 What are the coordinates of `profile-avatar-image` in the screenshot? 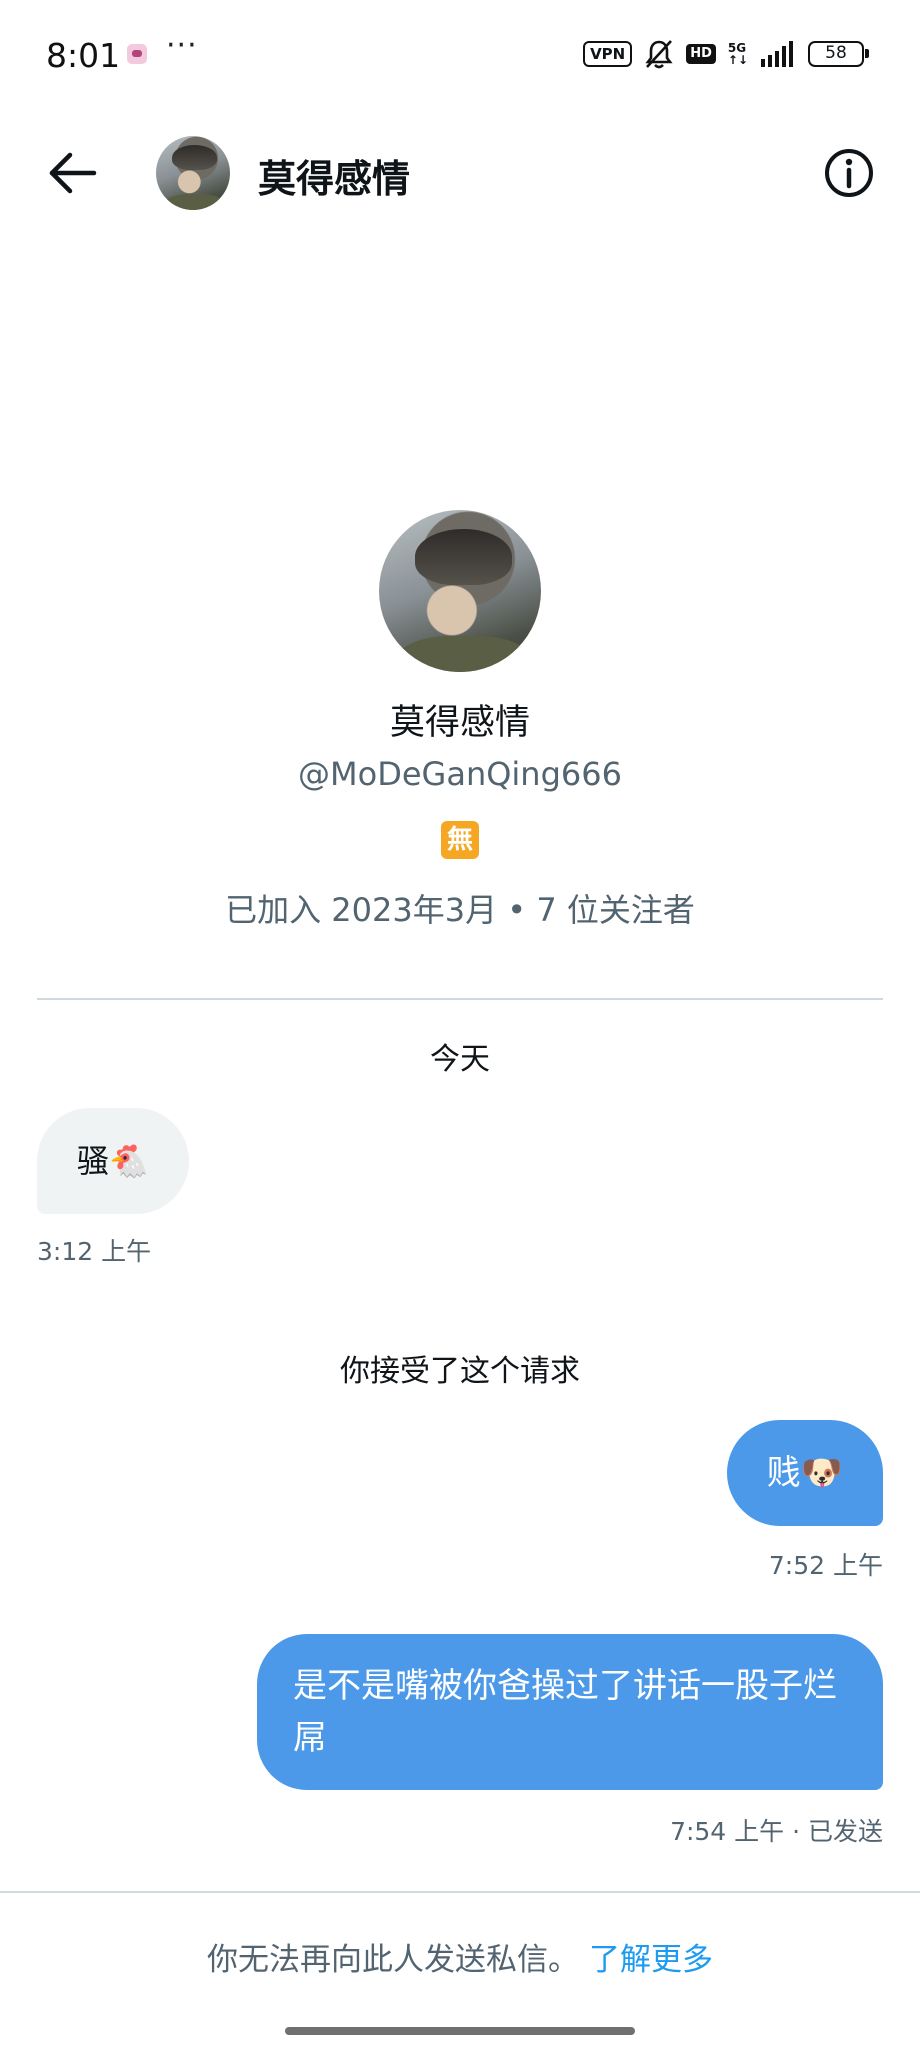 It's located at (460, 591).